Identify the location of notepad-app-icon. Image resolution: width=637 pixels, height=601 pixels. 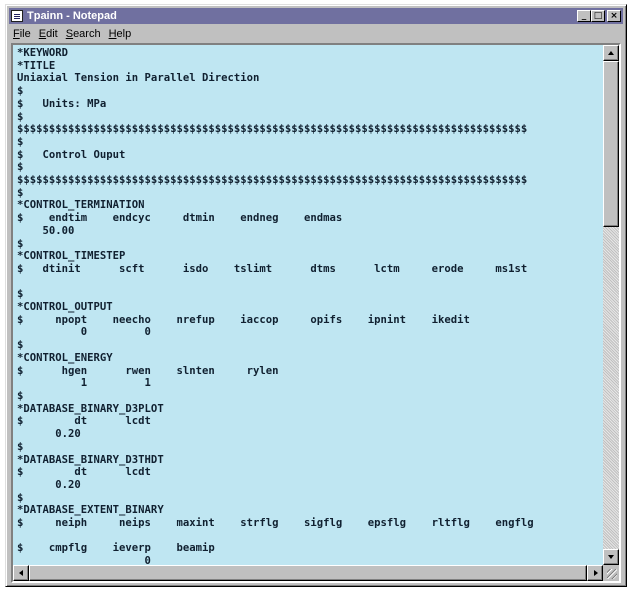
(17, 16).